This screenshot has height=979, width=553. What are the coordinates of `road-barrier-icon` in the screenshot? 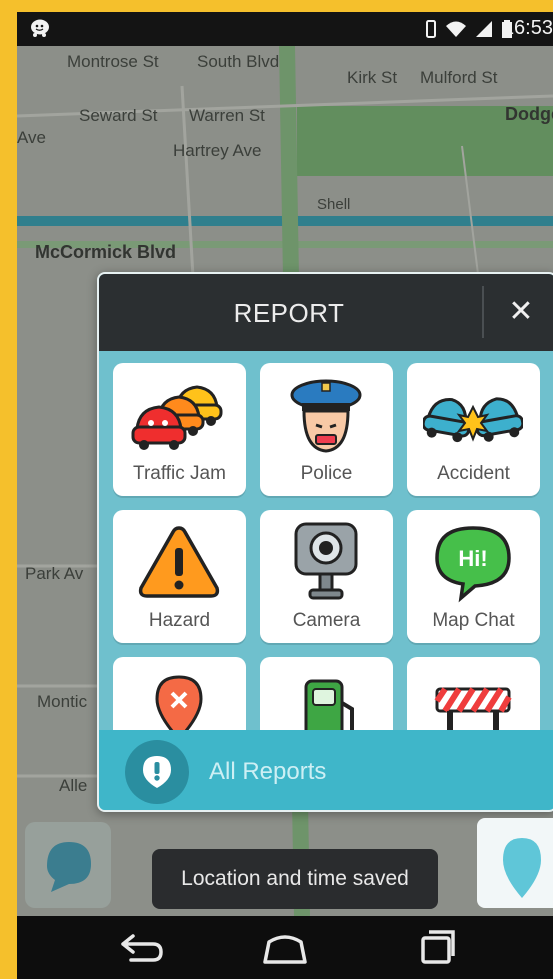 It's located at (473, 709).